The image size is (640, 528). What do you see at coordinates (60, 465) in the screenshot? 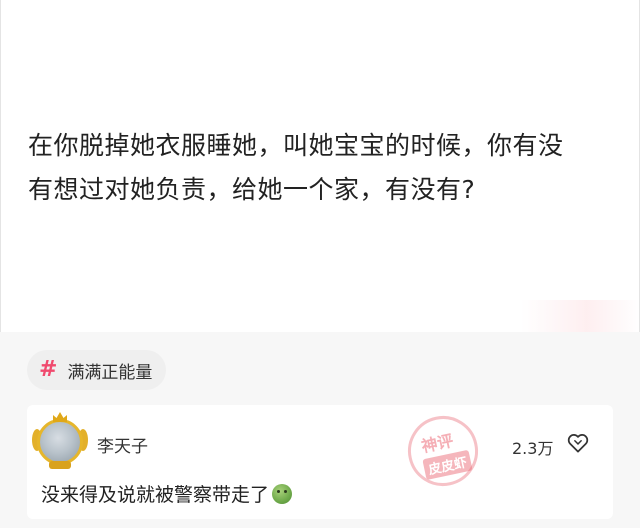
I see `avatar-frame-base` at bounding box center [60, 465].